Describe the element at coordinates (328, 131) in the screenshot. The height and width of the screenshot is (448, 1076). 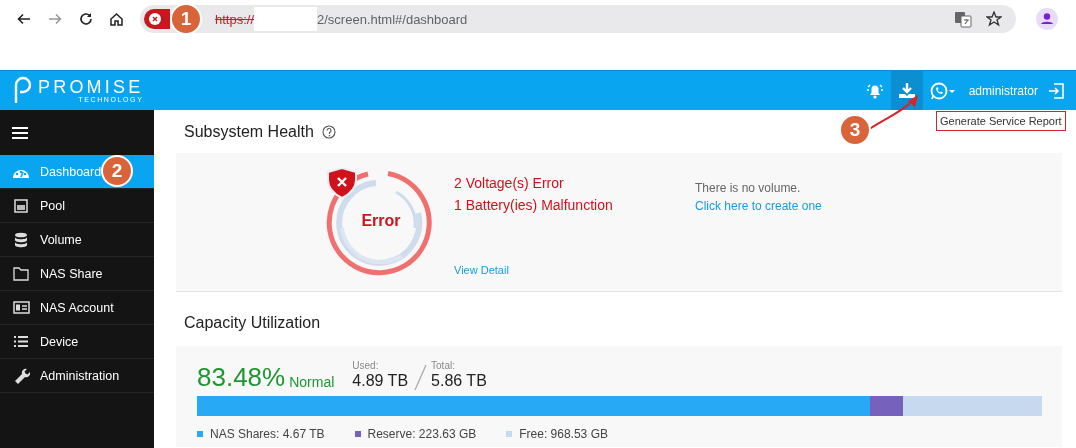
I see `help-icon` at that location.